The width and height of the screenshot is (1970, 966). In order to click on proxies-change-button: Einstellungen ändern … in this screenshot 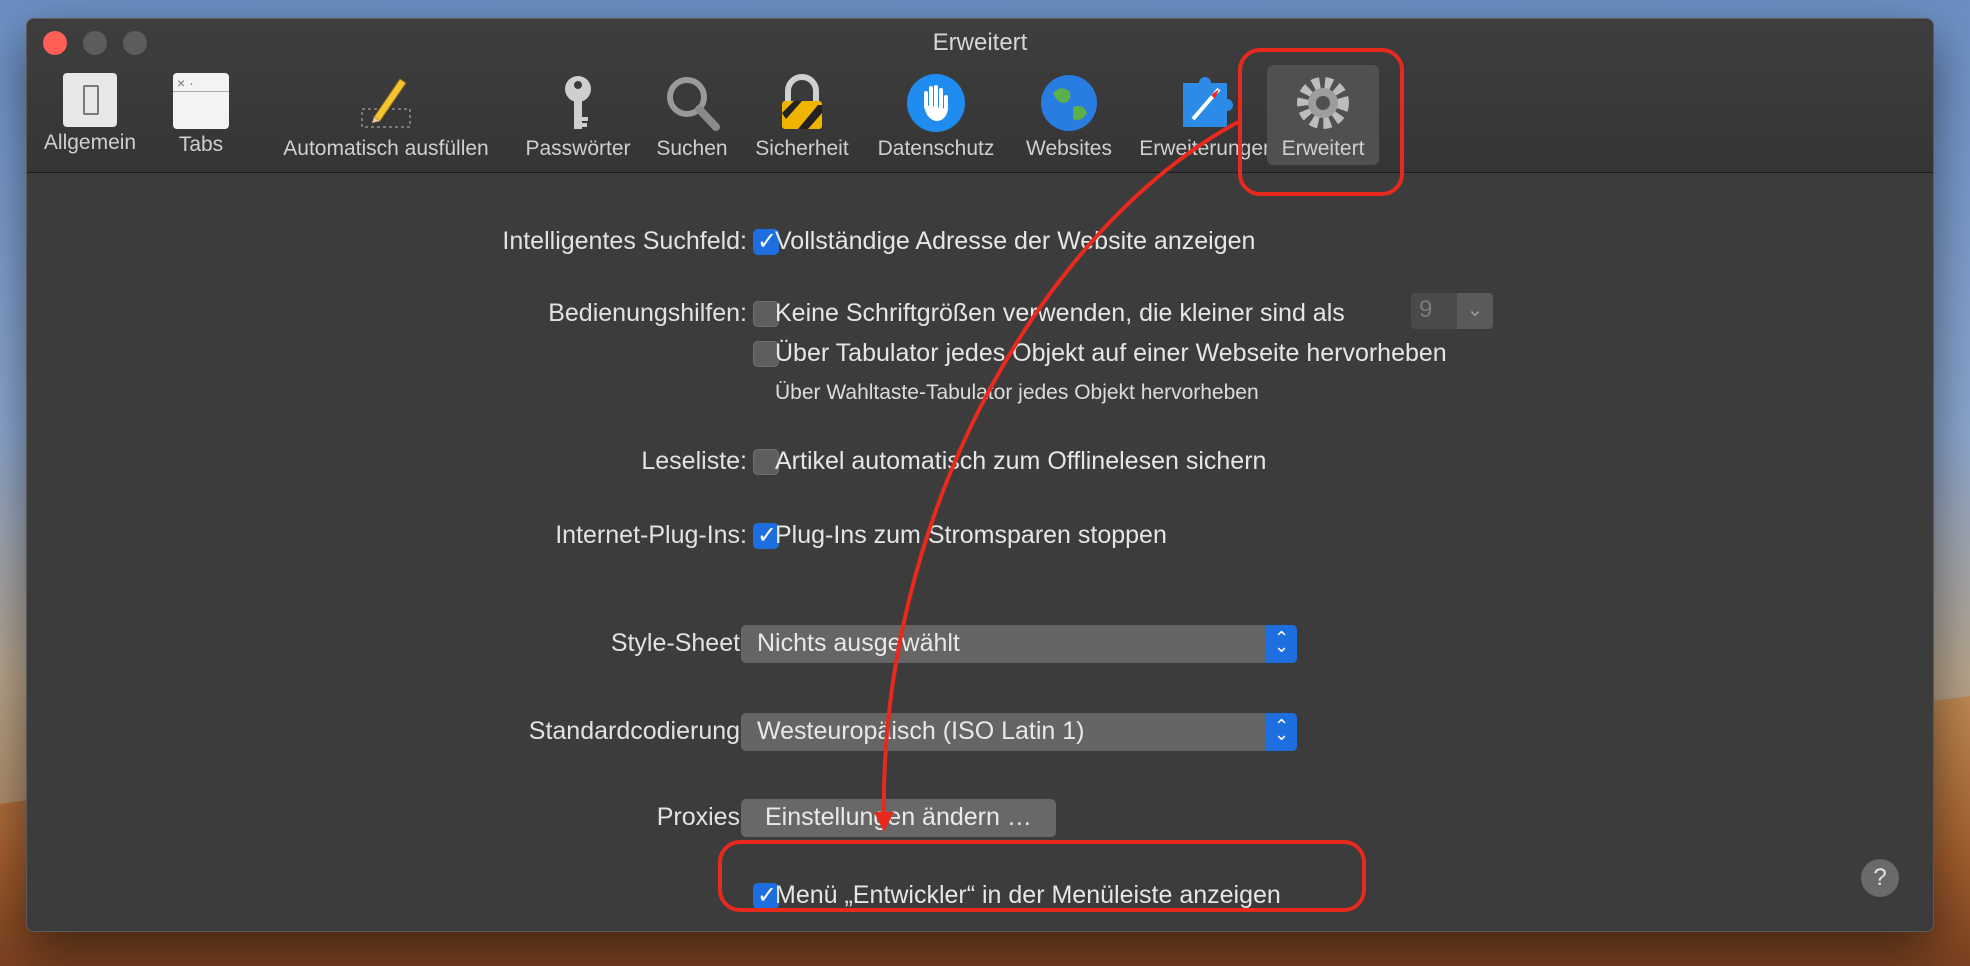, I will do `click(898, 818)`.